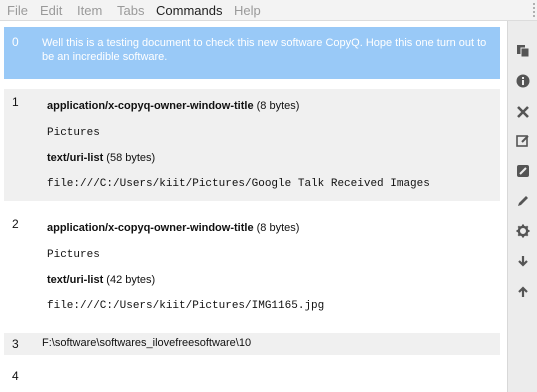 The width and height of the screenshot is (537, 392). Describe the element at coordinates (51, 10) in the screenshot. I see `menu-edit: Edit` at that location.